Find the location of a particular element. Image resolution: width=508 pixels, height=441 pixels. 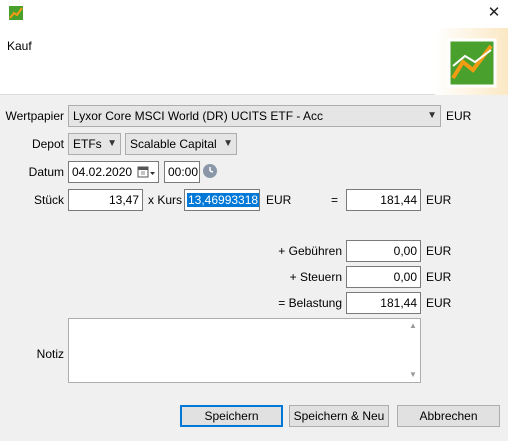

belastung-label: = Belastung is located at coordinates (310, 303).